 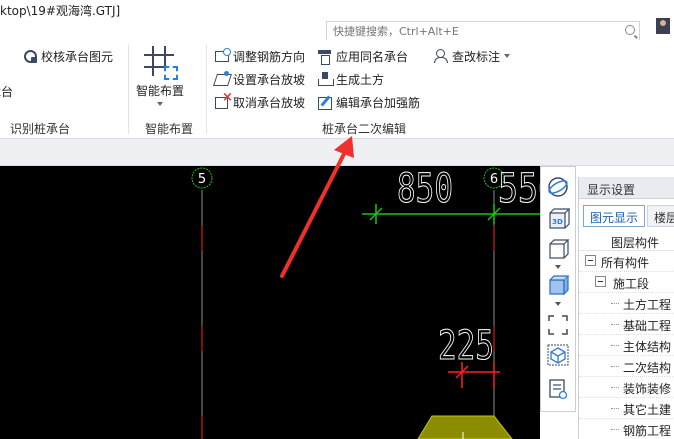 What do you see at coordinates (169, 129) in the screenshot?
I see `group-label-smart: 智能布置` at bounding box center [169, 129].